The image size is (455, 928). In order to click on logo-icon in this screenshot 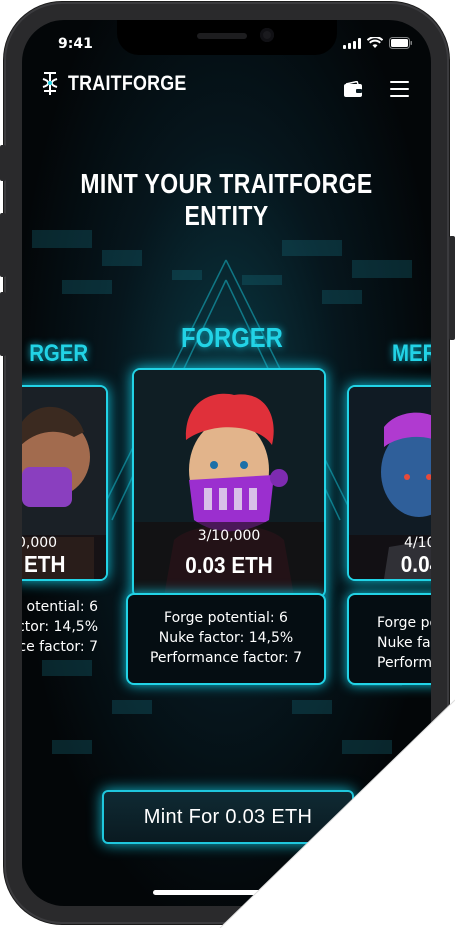, I will do `click(50, 83)`.